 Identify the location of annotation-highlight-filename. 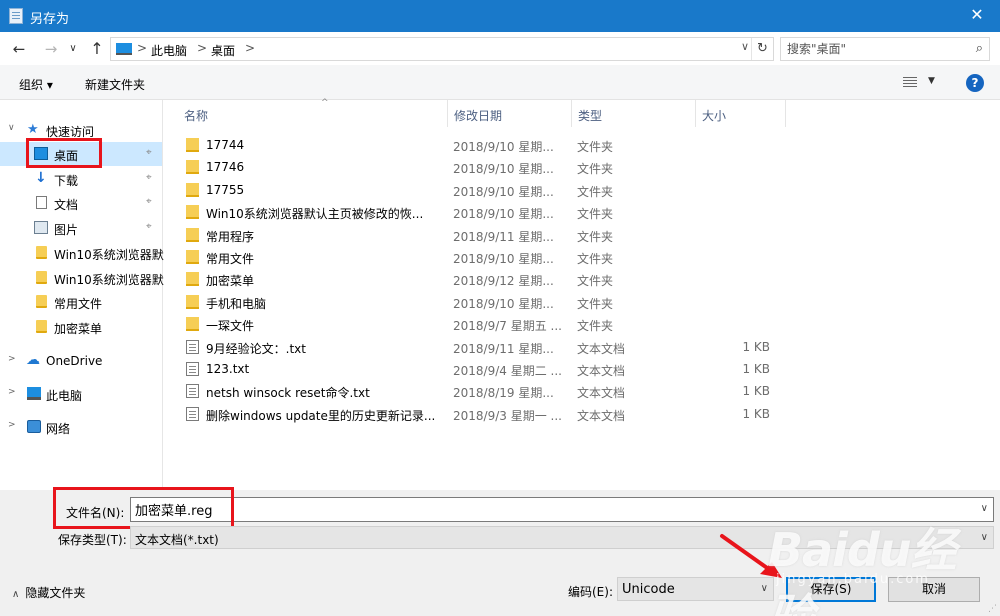
(143, 508).